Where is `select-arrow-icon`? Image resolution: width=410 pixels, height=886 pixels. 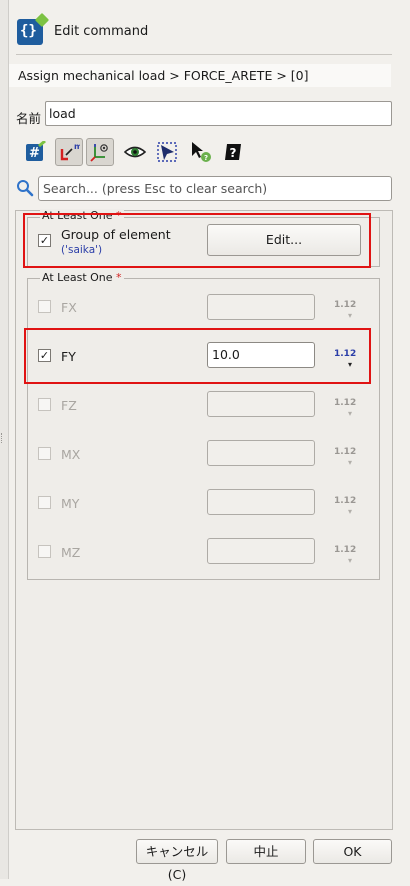
select-arrow-icon is located at coordinates (167, 152).